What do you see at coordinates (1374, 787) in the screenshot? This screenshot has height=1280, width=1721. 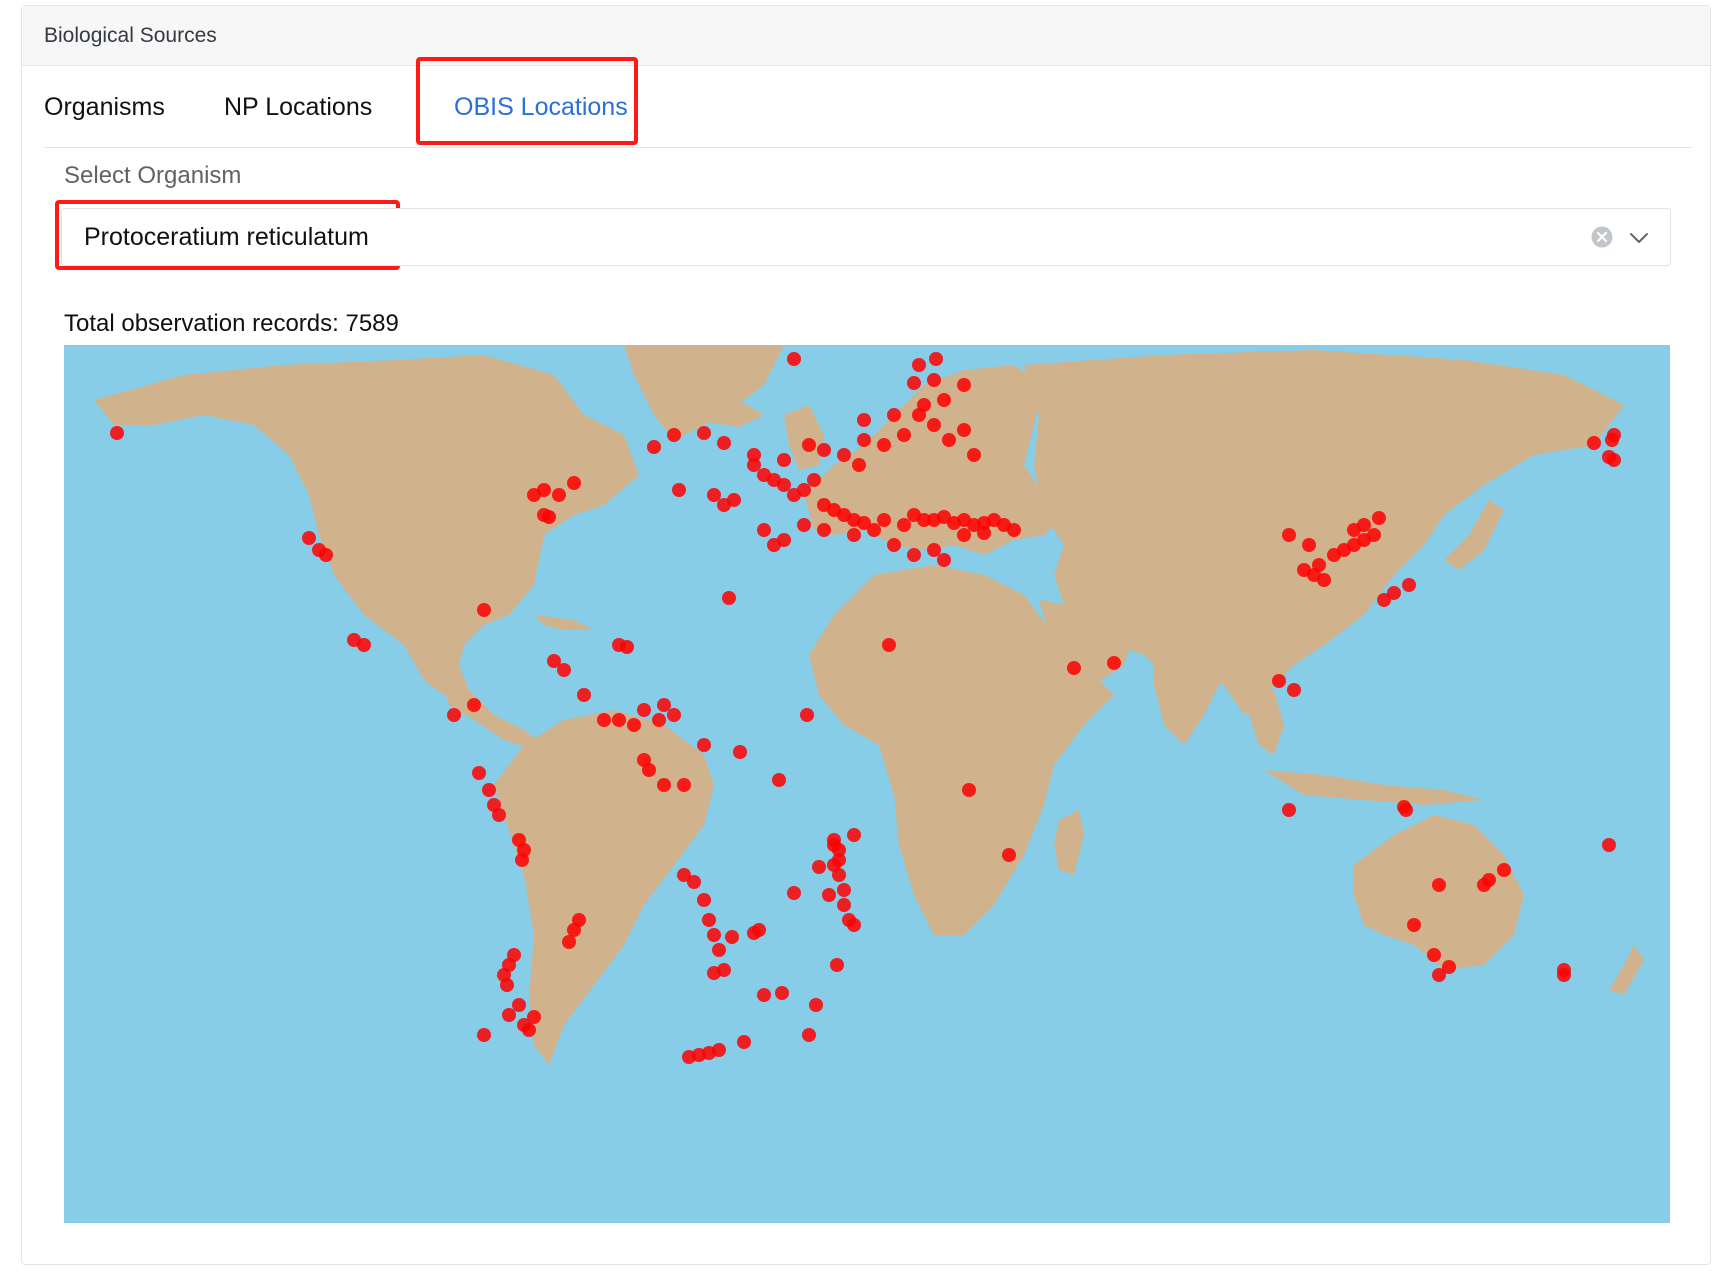 I see `land-indonesia` at bounding box center [1374, 787].